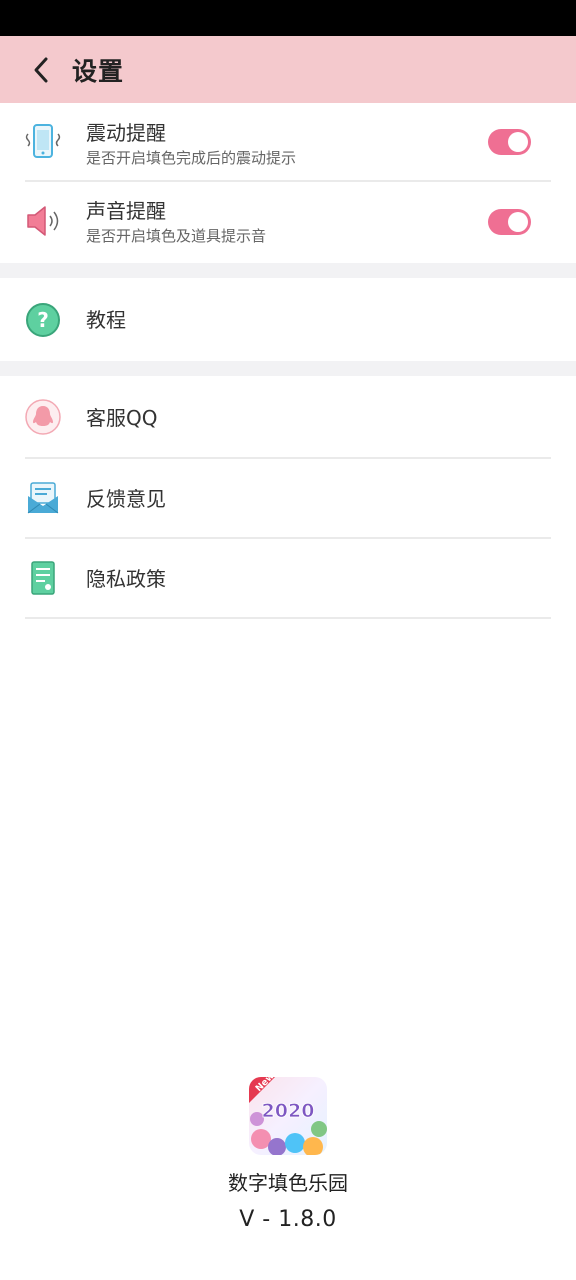  What do you see at coordinates (43, 498) in the screenshot?
I see `envelope-message-icon` at bounding box center [43, 498].